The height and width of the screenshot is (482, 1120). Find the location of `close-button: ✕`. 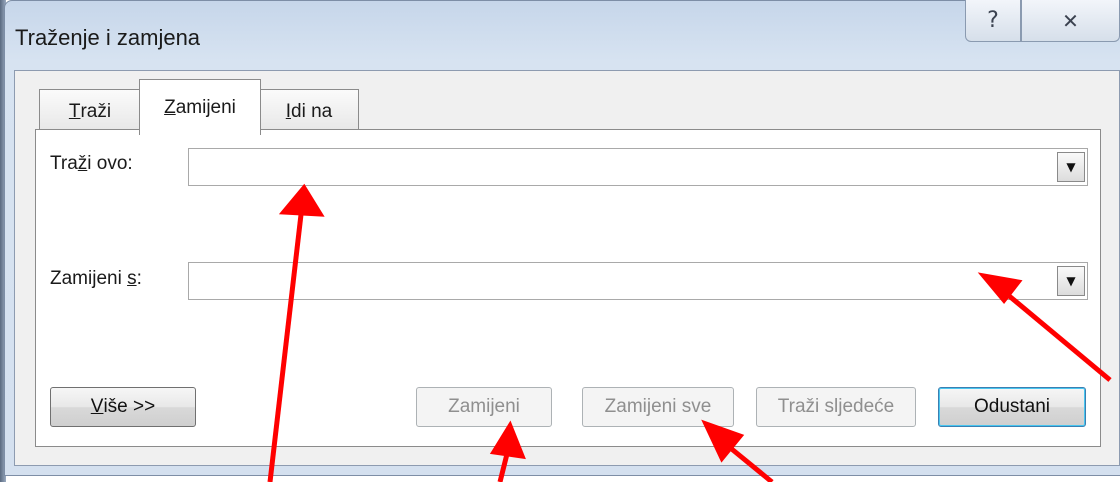

close-button: ✕ is located at coordinates (1070, 21).